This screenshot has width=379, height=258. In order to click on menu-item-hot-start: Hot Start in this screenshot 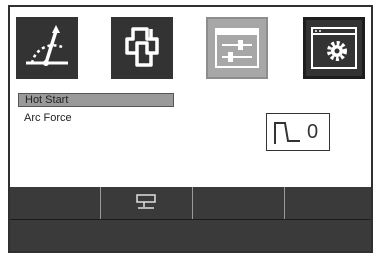, I will do `click(96, 100)`.